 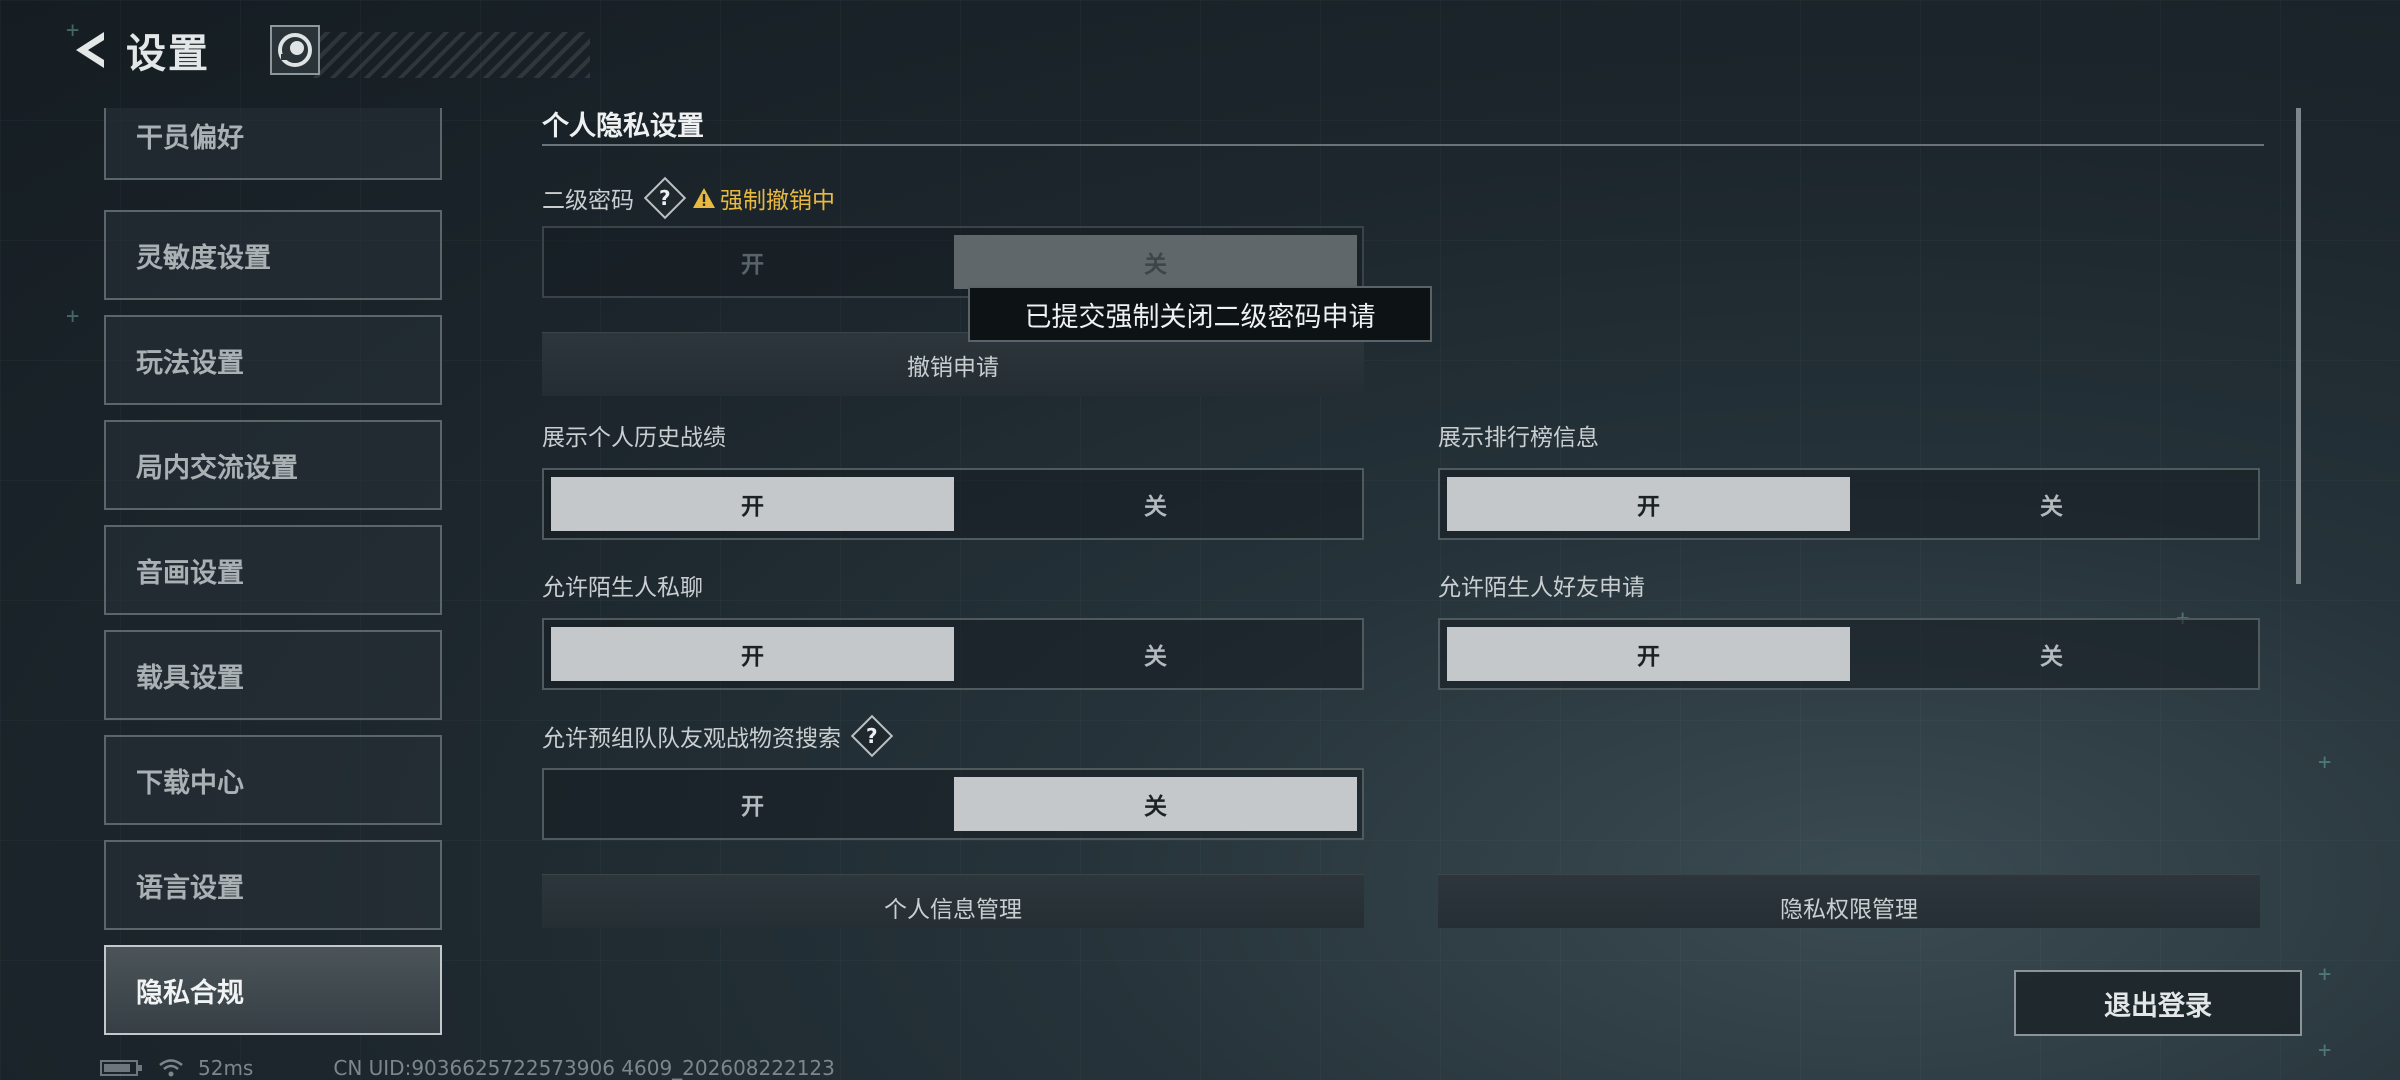 I want to click on second-password-off-option: 关, so click(x=1155, y=262).